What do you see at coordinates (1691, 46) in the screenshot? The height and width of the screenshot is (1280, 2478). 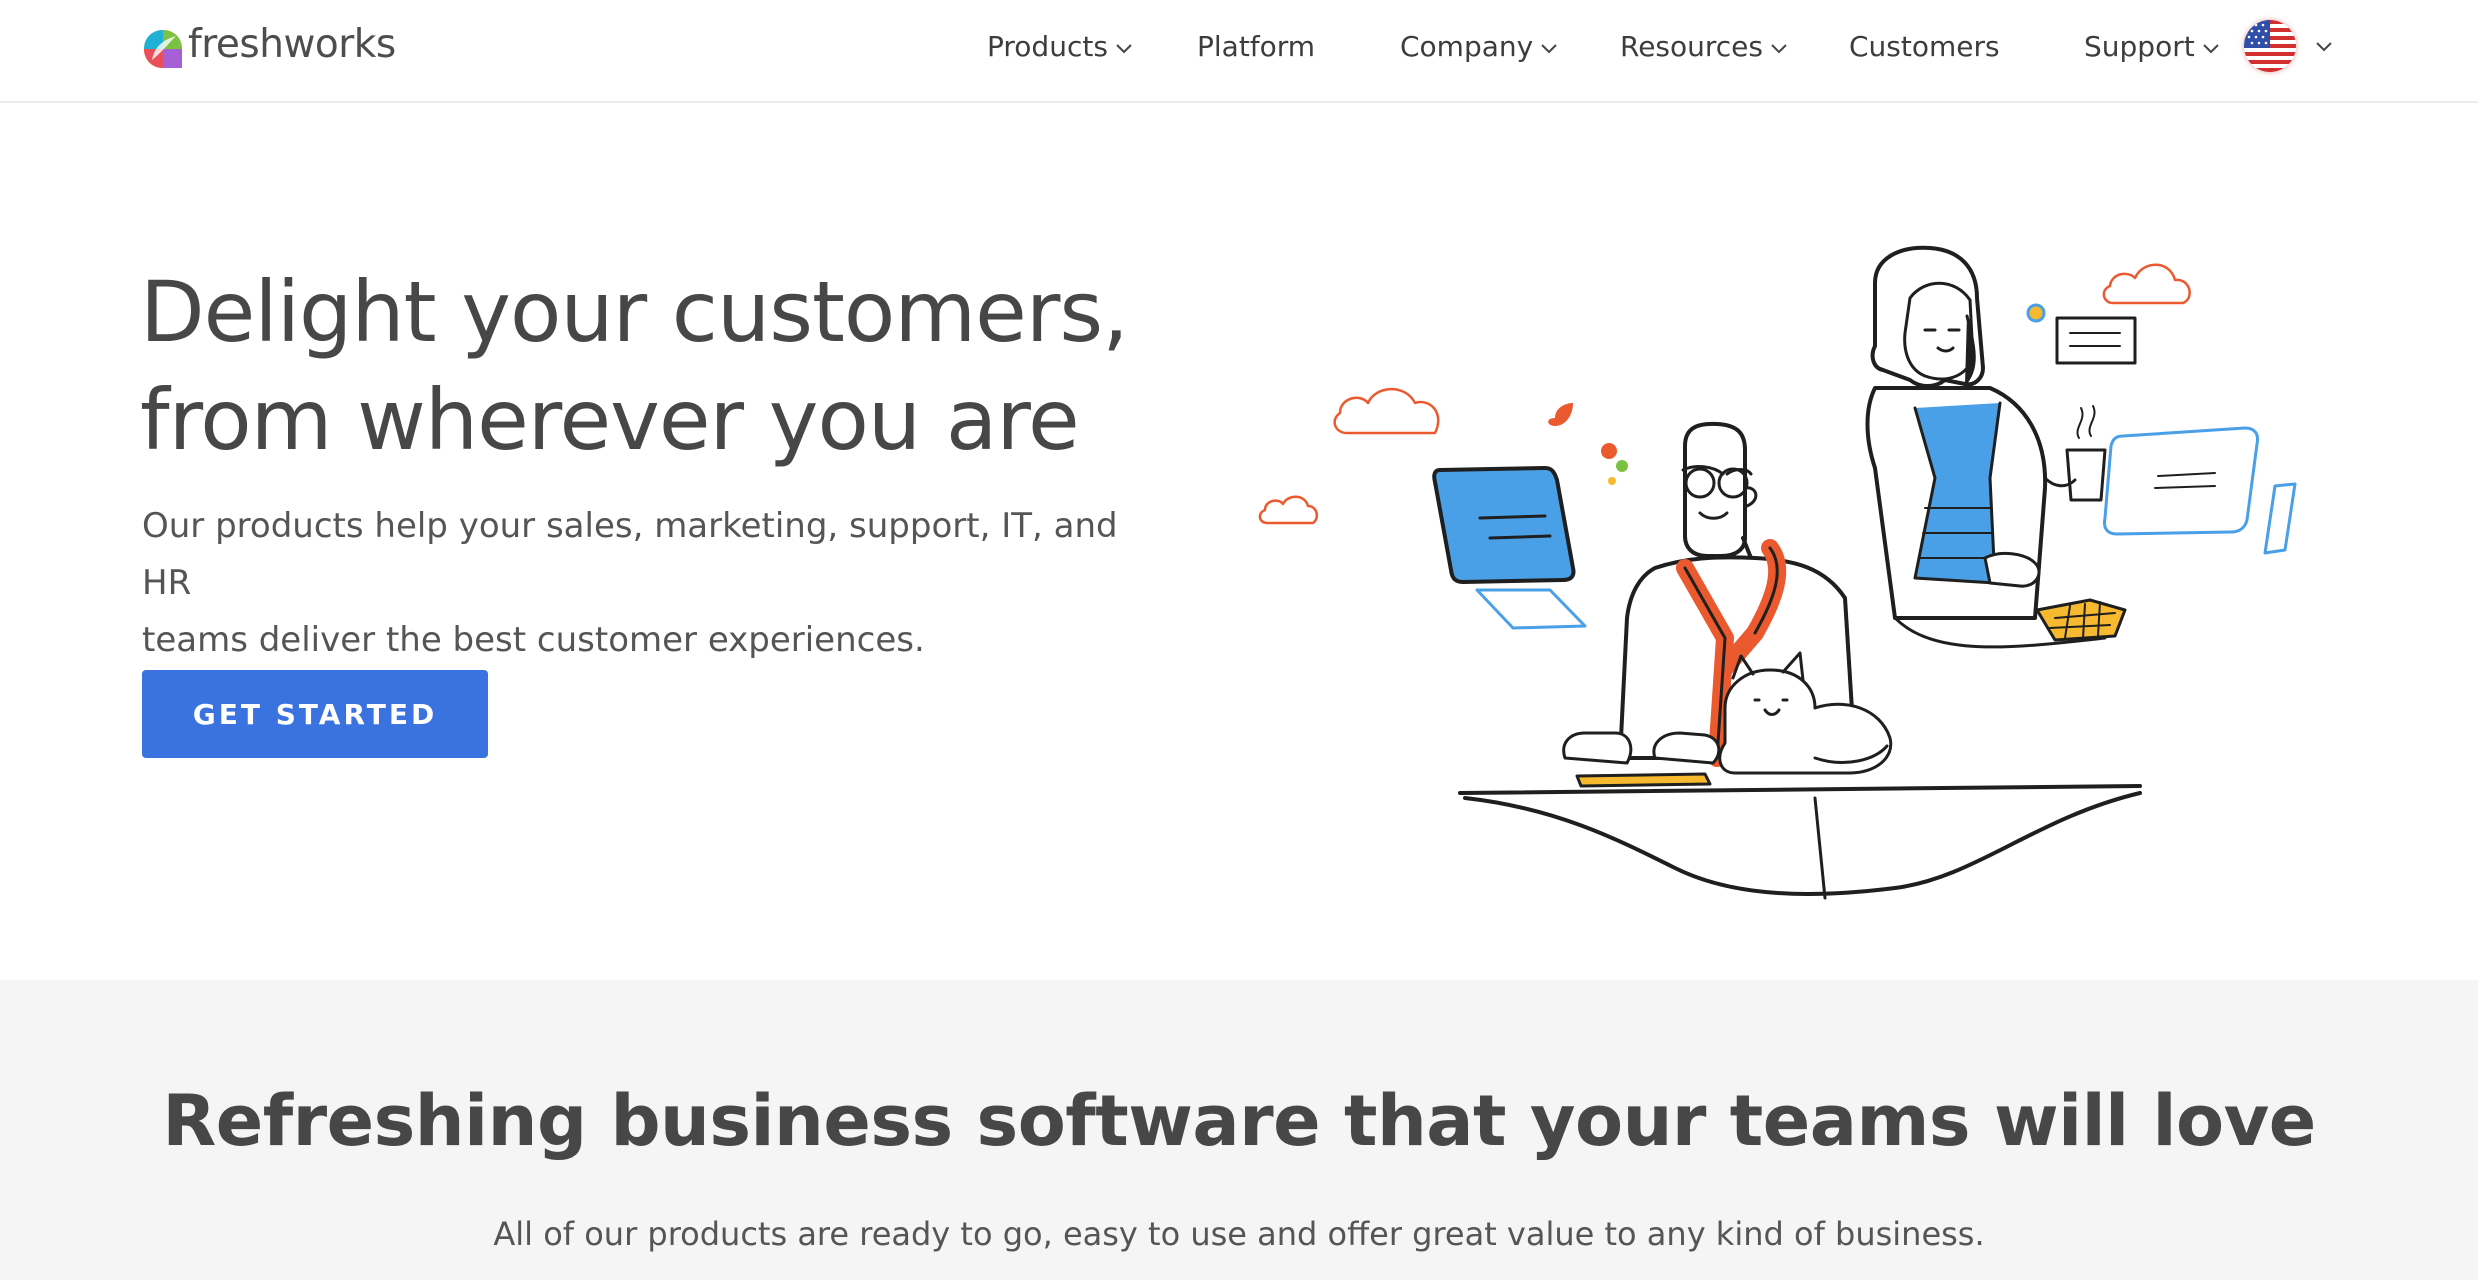 I see `nav-resources-label: Resources` at bounding box center [1691, 46].